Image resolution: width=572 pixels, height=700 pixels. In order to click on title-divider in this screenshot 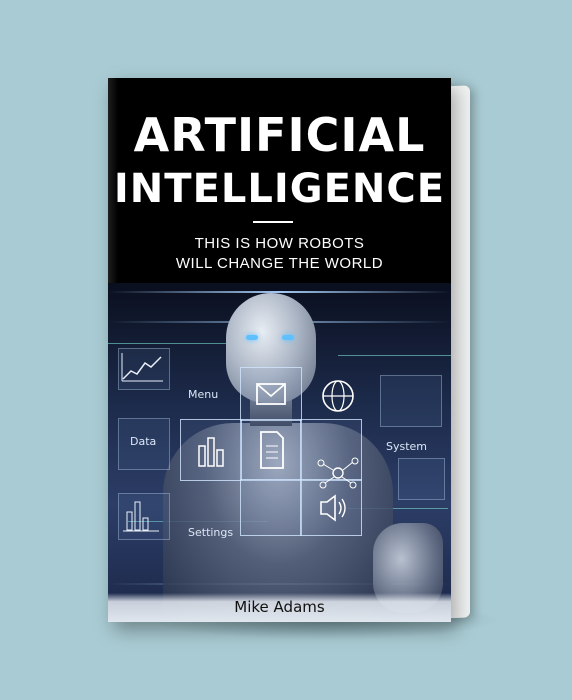, I will do `click(273, 222)`.